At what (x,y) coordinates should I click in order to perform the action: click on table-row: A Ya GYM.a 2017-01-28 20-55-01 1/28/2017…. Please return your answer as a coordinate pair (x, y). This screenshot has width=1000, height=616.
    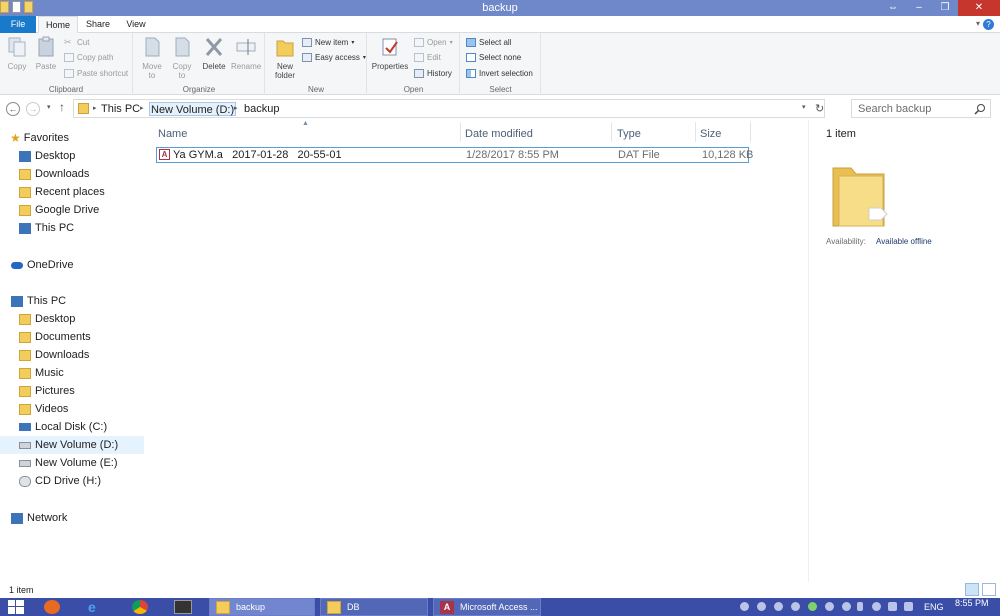
    Looking at the image, I should click on (454, 155).